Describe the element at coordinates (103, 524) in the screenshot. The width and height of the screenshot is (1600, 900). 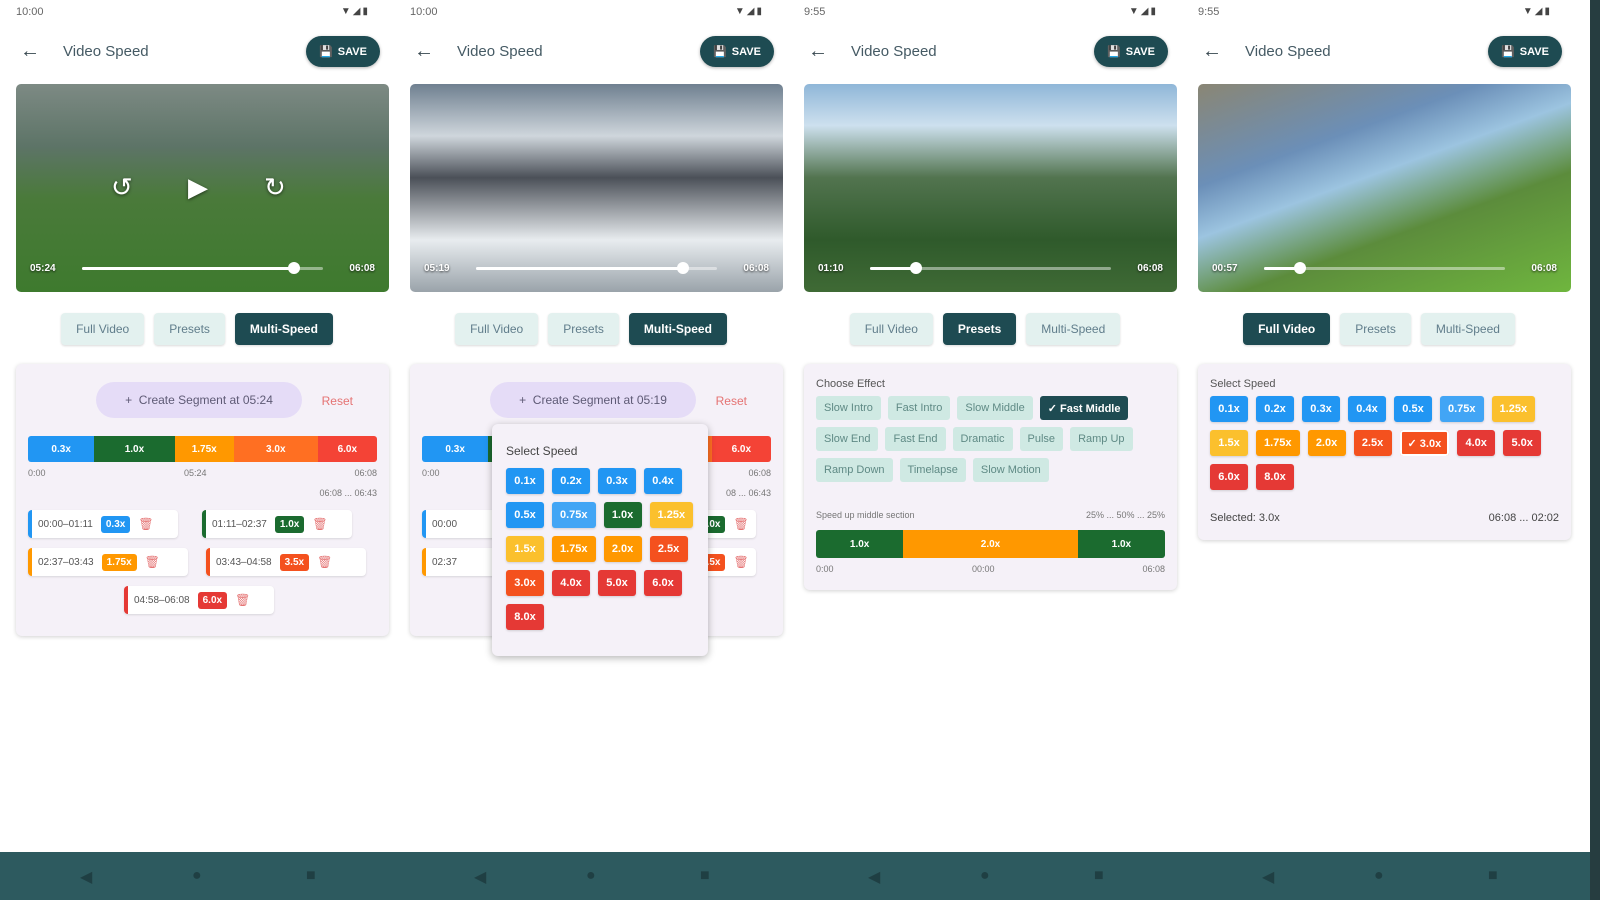
I see `segment-row: 00:00–01:11 0.3x 🗑` at that location.